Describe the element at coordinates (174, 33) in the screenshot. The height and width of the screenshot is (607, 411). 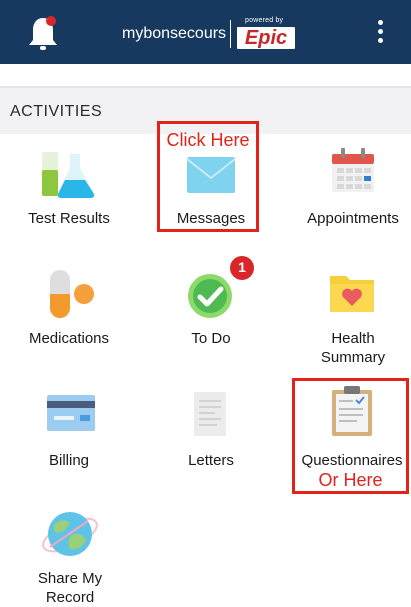
I see `brand-name: mybonsecours` at that location.